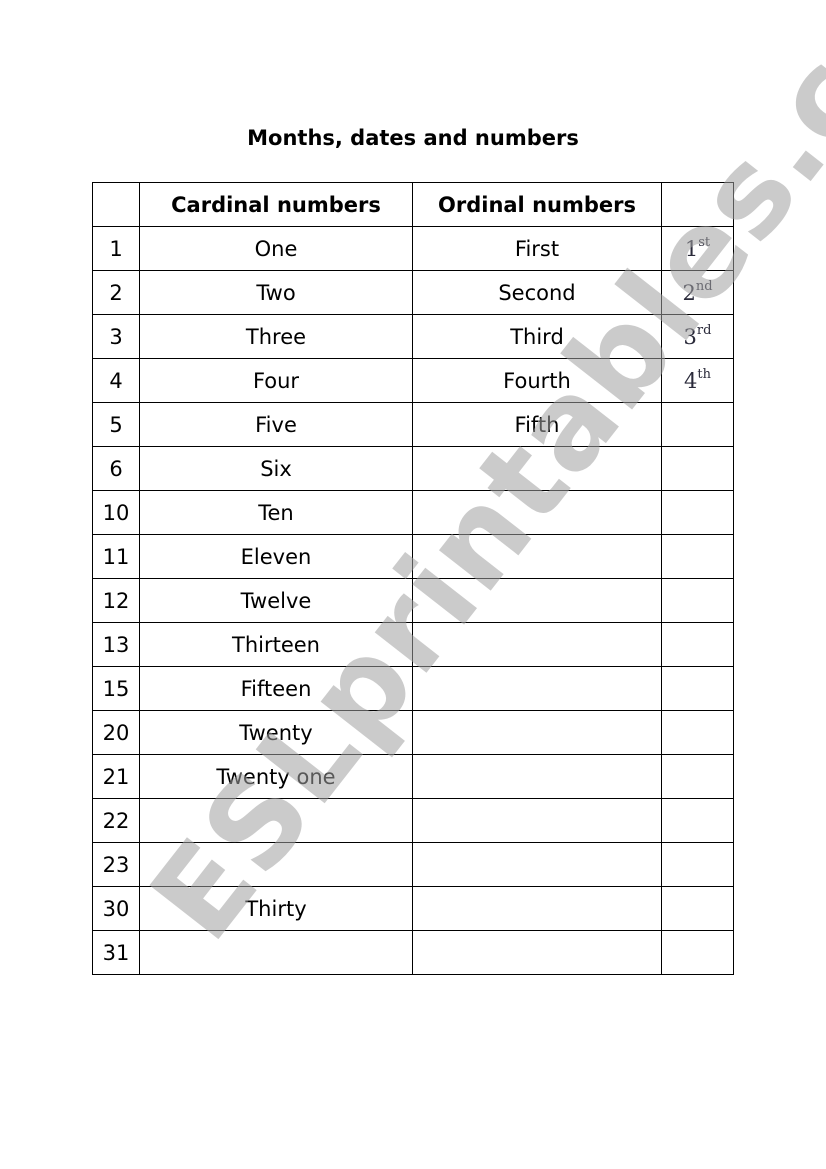 This screenshot has height=1169, width=826. I want to click on header-row: Cardinal numbers Ordinal numbers, so click(413, 204).